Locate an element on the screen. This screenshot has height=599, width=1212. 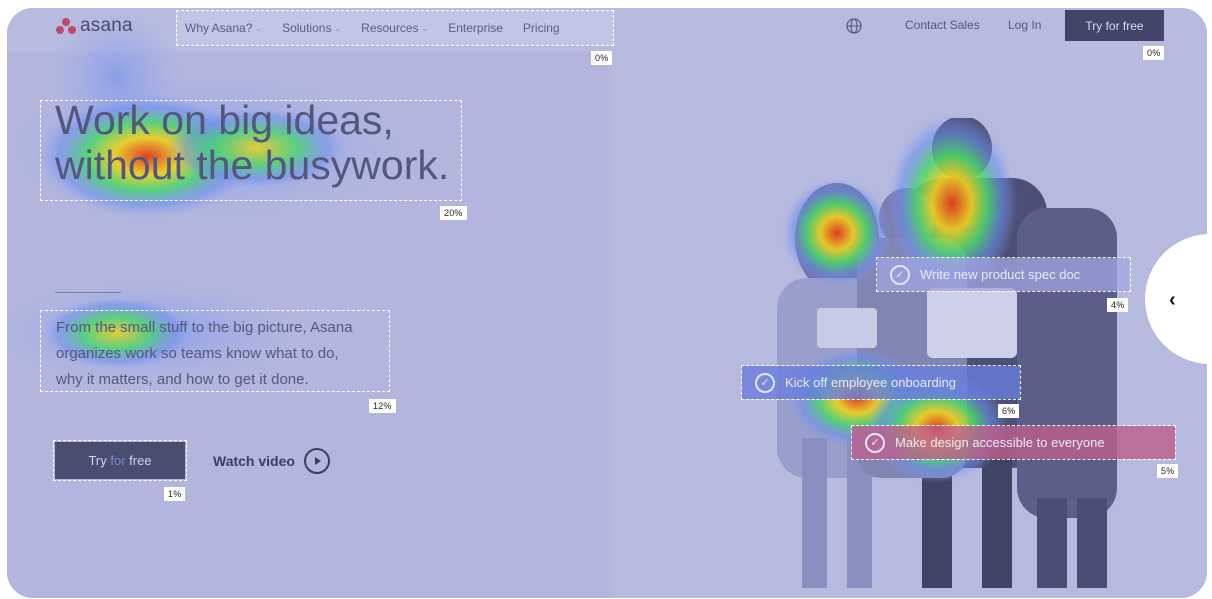
attention-badge-header-try: 0% is located at coordinates (1154, 53).